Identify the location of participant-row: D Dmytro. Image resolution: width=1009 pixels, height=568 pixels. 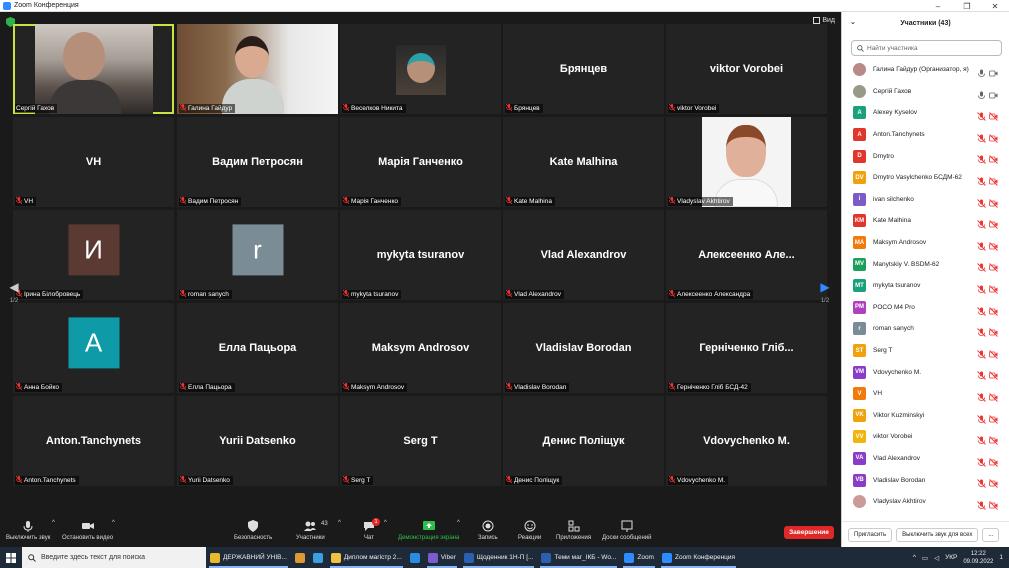
(925, 156).